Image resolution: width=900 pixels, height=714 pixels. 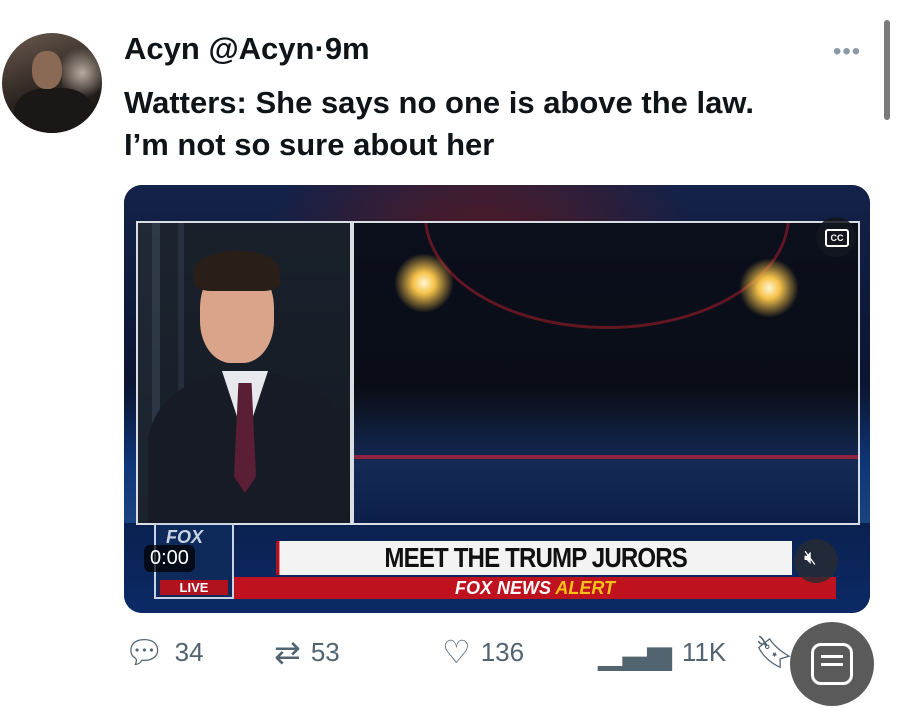 I want to click on reply-icon: 💬︎, so click(x=144, y=652).